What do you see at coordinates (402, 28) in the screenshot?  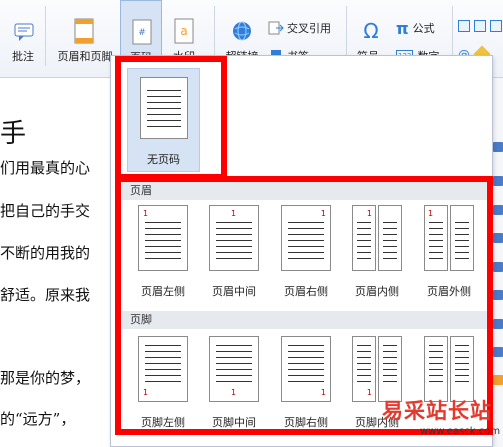 I see `pi-icon: π` at bounding box center [402, 28].